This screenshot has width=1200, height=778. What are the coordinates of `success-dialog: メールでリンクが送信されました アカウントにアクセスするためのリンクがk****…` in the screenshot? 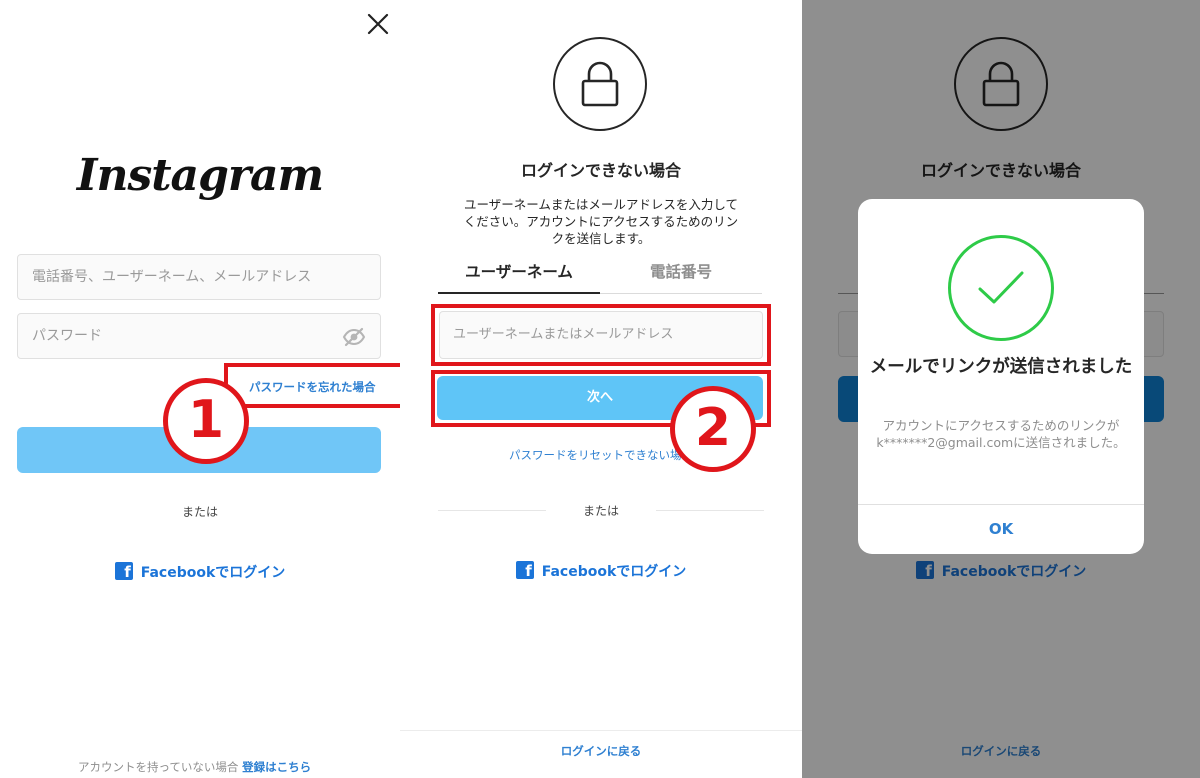 It's located at (1001, 376).